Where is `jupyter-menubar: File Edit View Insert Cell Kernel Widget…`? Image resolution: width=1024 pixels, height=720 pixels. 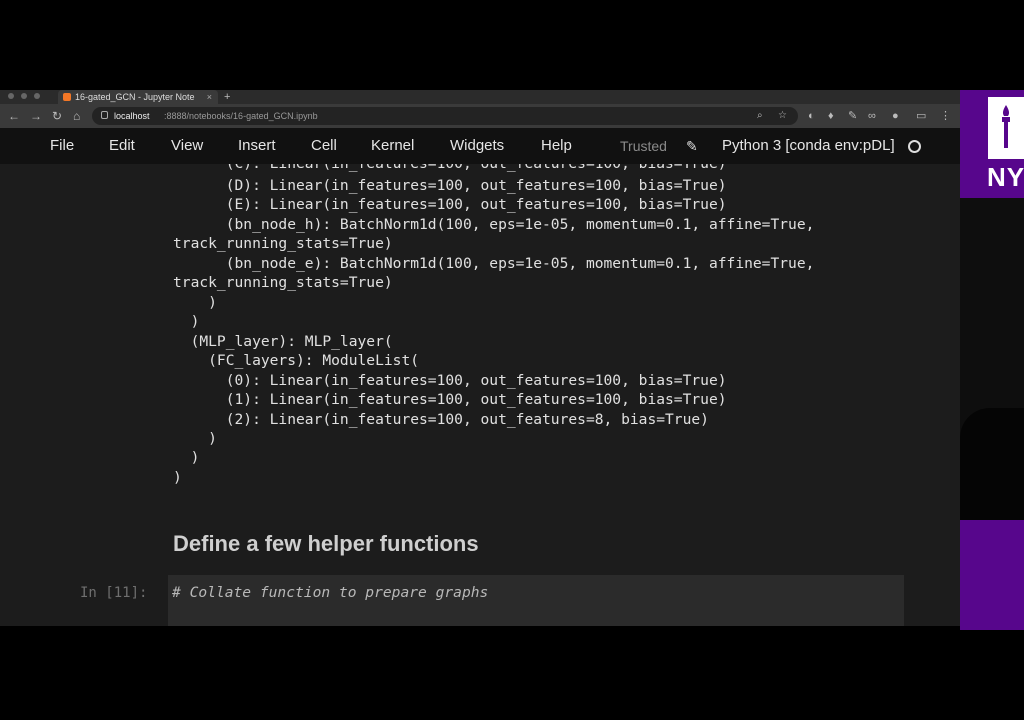 jupyter-menubar: File Edit View Insert Cell Kernel Widget… is located at coordinates (480, 146).